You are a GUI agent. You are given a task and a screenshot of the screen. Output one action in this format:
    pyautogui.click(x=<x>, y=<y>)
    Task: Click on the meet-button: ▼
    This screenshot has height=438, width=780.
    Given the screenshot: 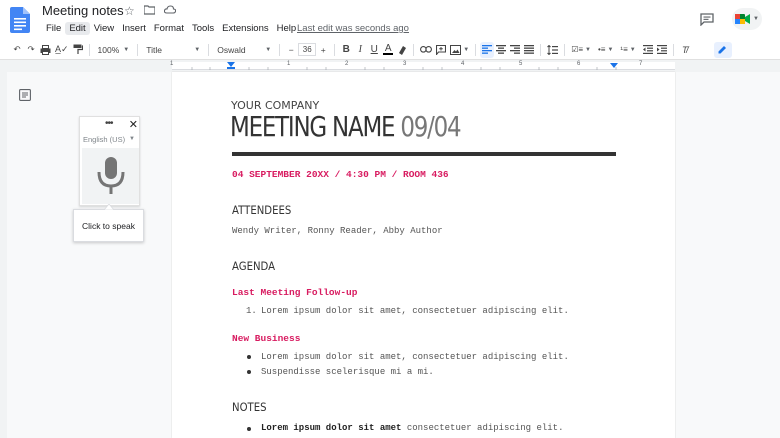 What is the action you would take?
    pyautogui.click(x=747, y=19)
    